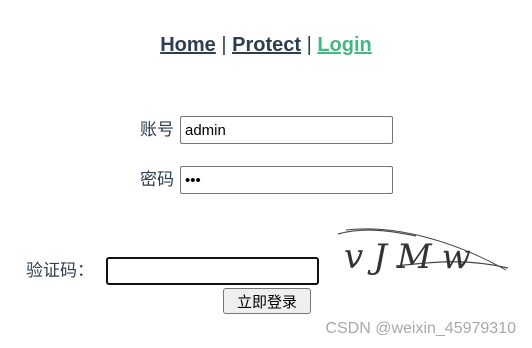  What do you see at coordinates (344, 45) in the screenshot?
I see `nav-link-login: Login` at bounding box center [344, 45].